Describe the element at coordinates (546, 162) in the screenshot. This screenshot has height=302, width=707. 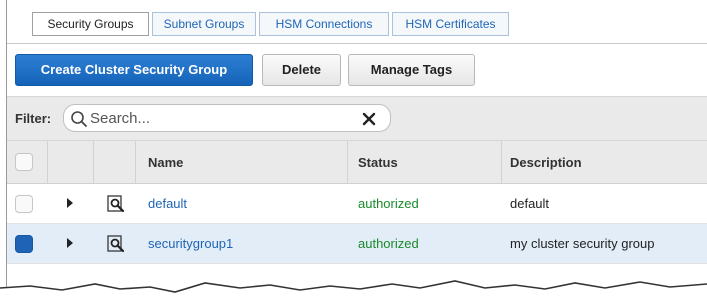
I see `column-header-description: Description` at that location.